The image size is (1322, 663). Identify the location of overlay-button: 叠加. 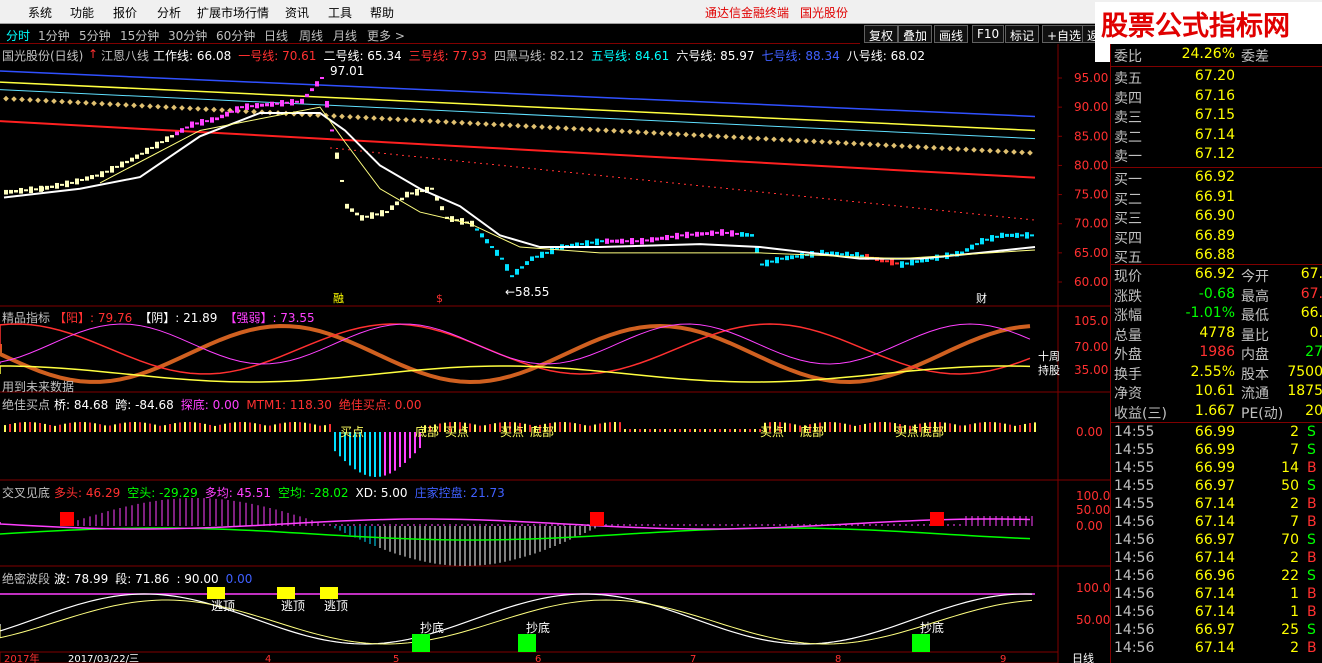
(915, 34).